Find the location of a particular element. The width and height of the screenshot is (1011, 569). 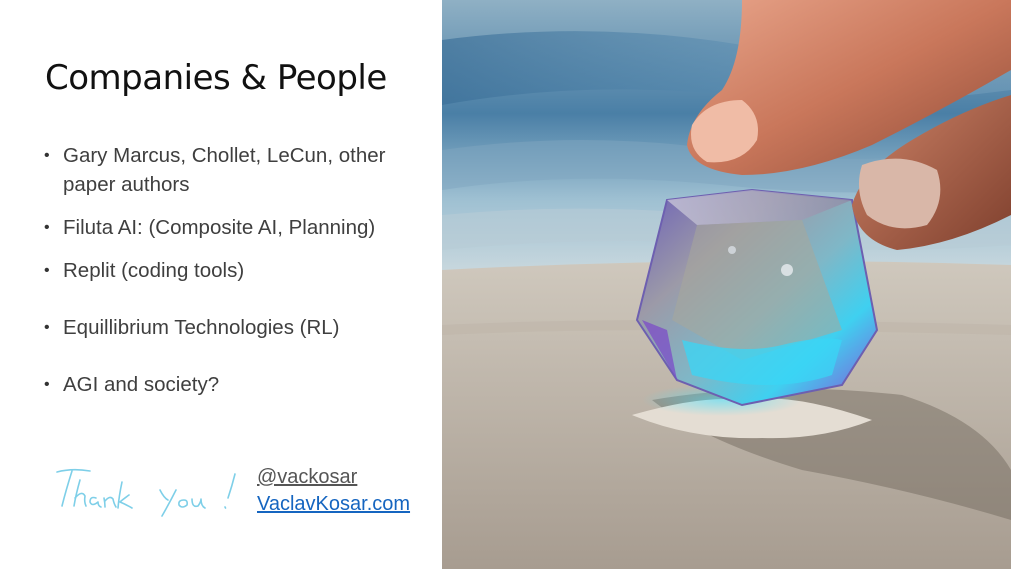

bullet-text: Equillibrium Technologies (RL) is located at coordinates (201, 327).